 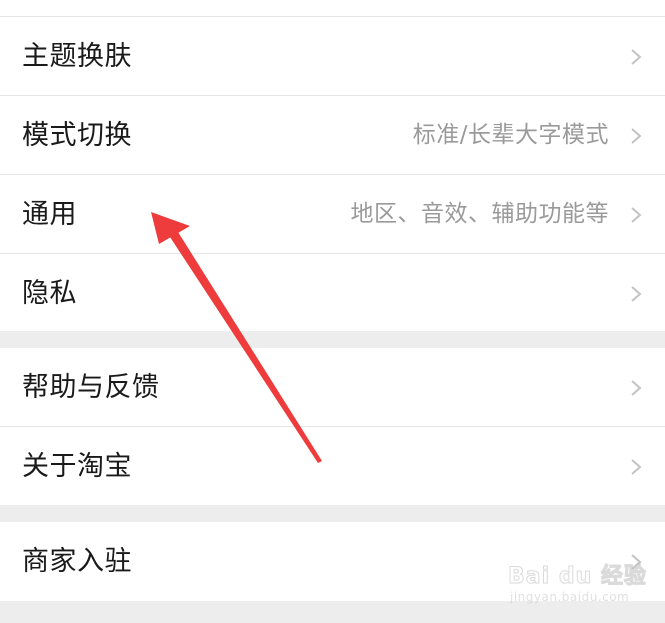 I want to click on settings-item-help-feedback: 帮助与反馈, so click(x=332, y=387).